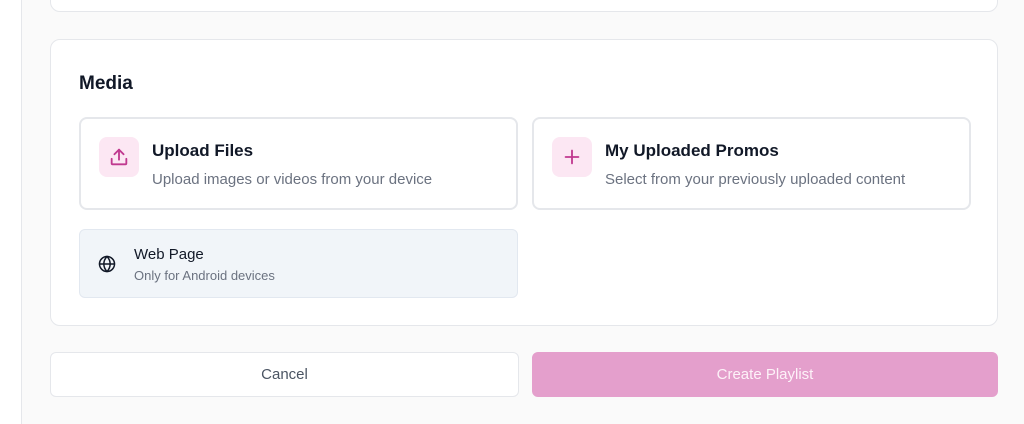 The image size is (1024, 424). What do you see at coordinates (692, 150) in the screenshot?
I see `my-uploaded-promos-title: My Uploaded Promos` at bounding box center [692, 150].